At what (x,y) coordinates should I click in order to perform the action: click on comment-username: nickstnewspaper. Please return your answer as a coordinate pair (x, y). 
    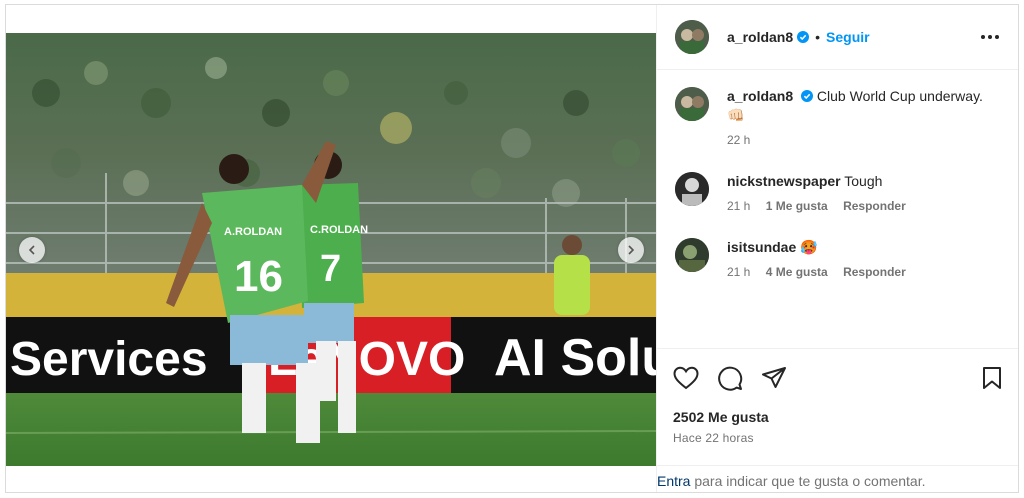
    Looking at the image, I should click on (784, 181).